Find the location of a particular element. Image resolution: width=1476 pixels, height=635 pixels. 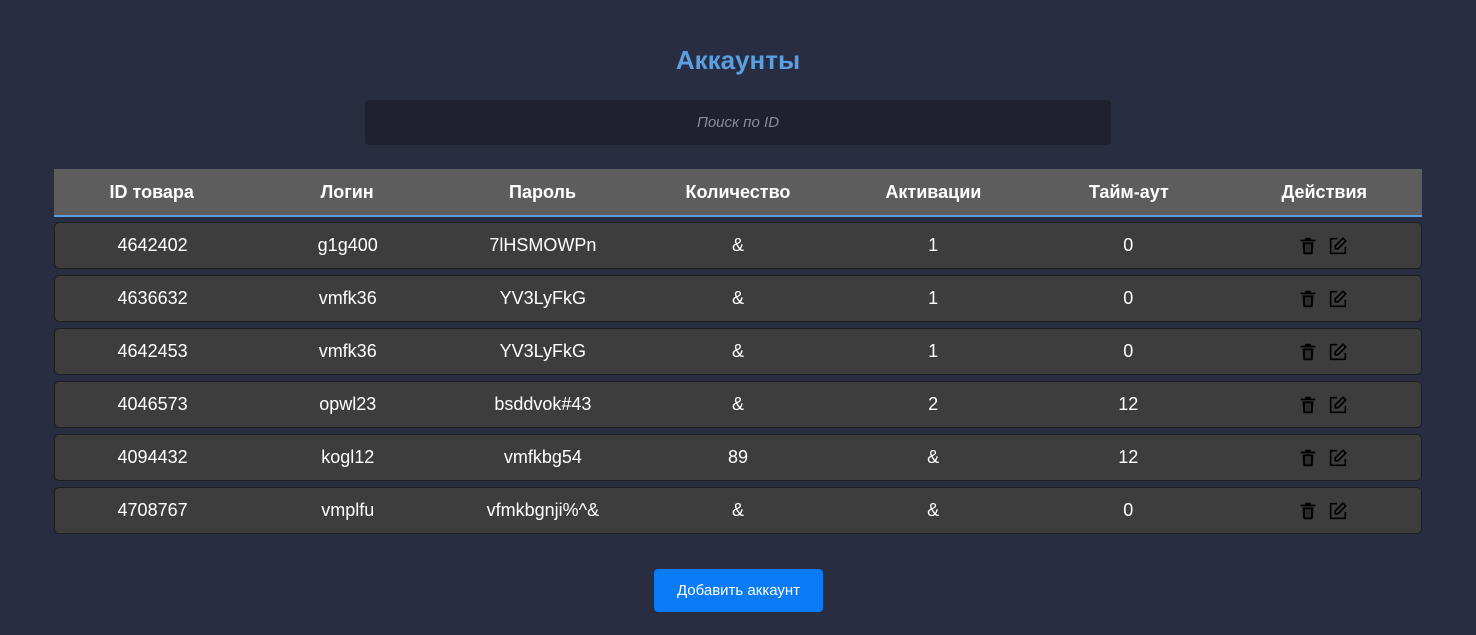

cell-quantity: 89 is located at coordinates (737, 457).